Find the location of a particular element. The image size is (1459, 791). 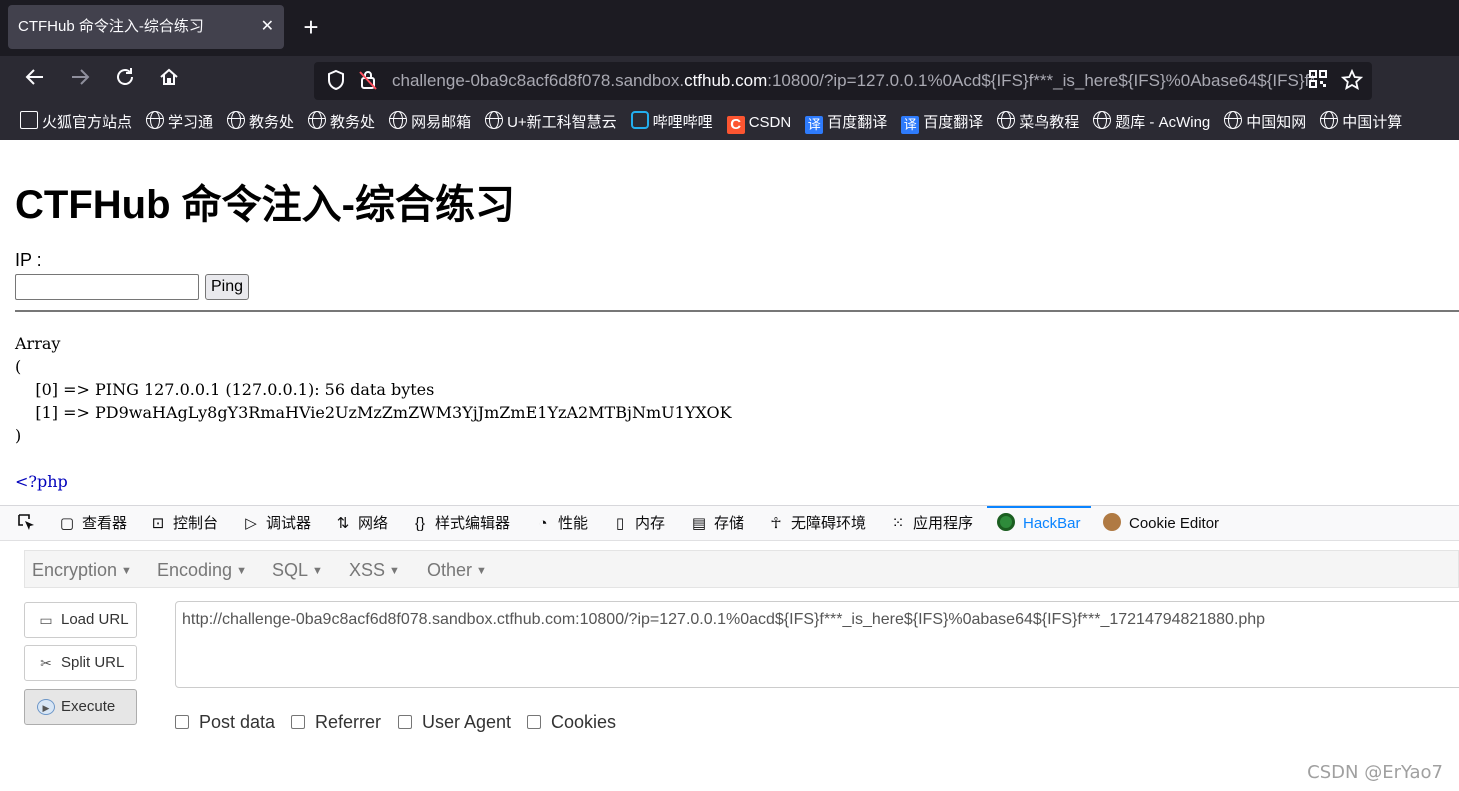

bookmark-item: 菜鸟教程 is located at coordinates (1038, 123).